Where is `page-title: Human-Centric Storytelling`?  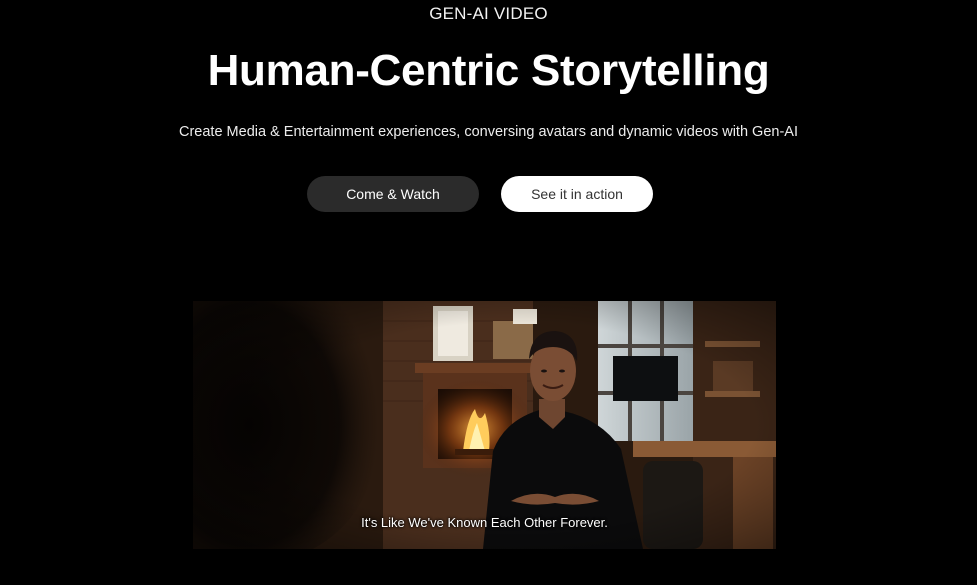 page-title: Human-Centric Storytelling is located at coordinates (488, 70).